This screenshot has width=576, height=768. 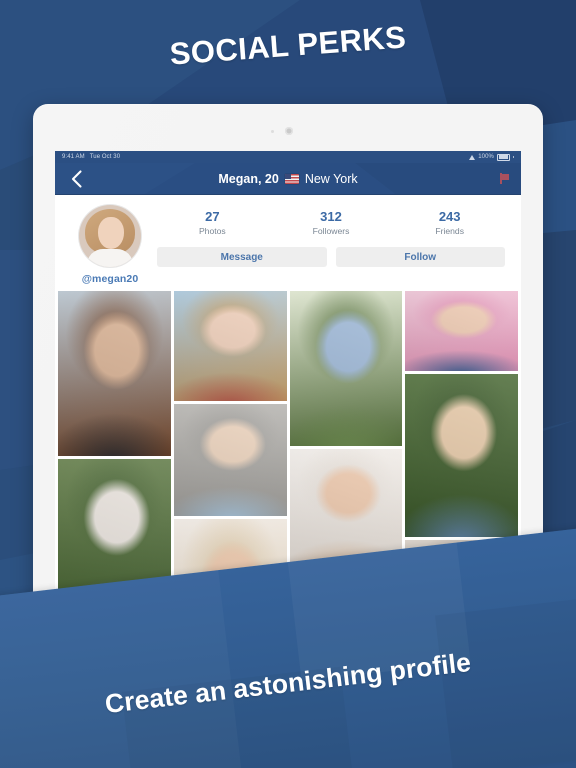 I want to click on status-bar-right: 100%, so click(x=491, y=157).